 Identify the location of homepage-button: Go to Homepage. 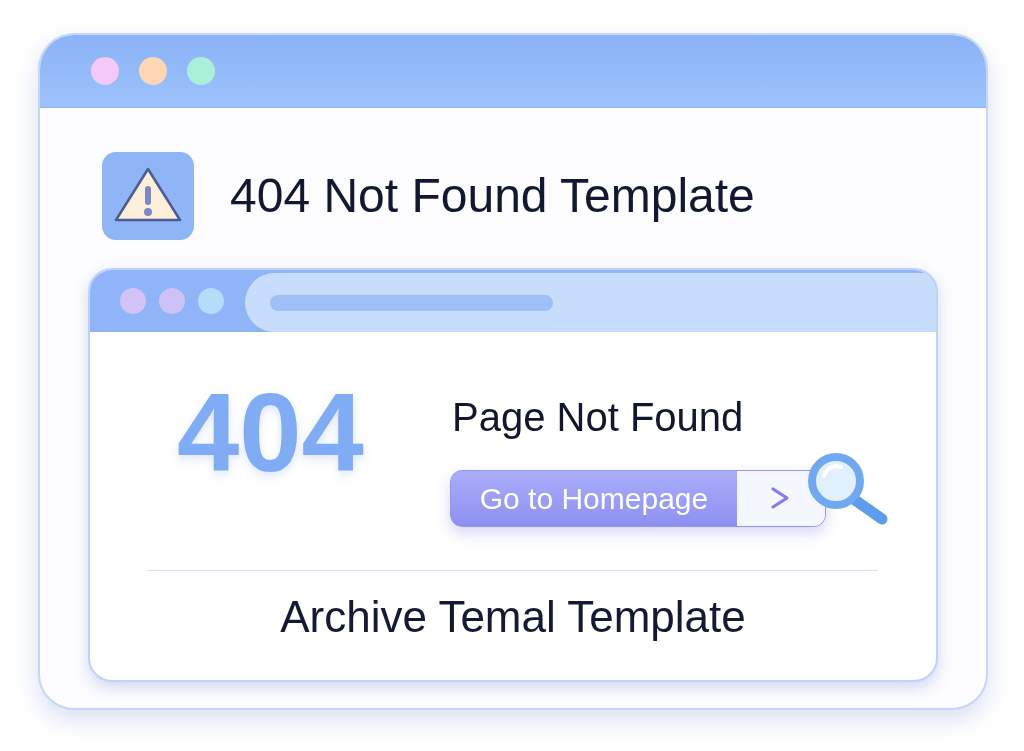
(638, 498).